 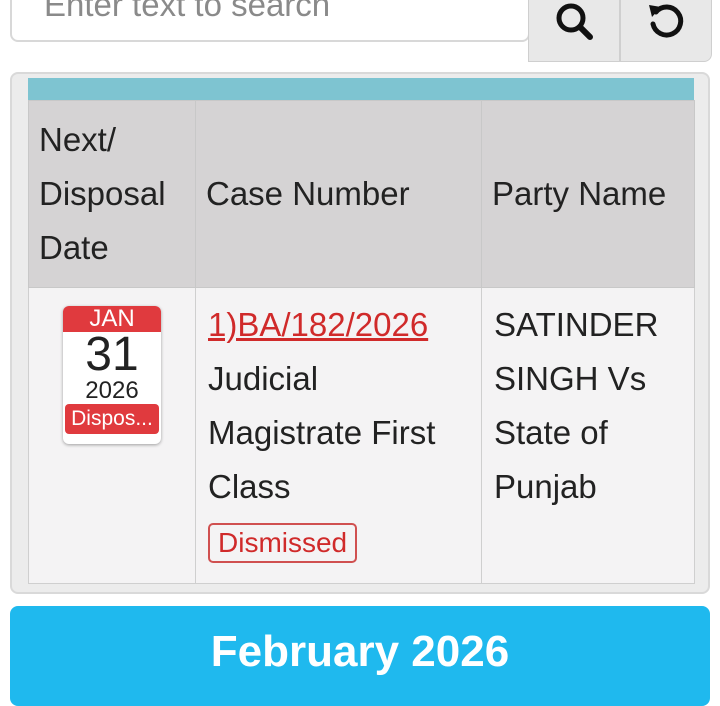 I want to click on refresh-icon, so click(x=666, y=21).